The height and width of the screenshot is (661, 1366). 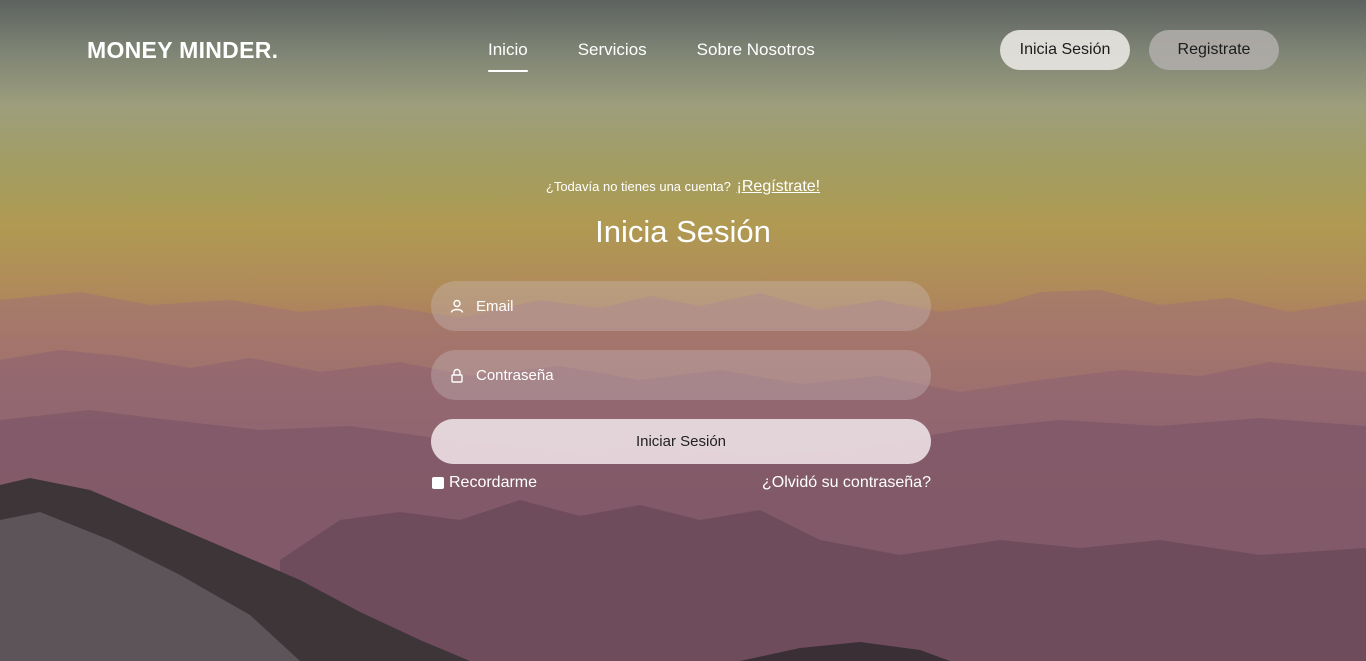 I want to click on header-register-button: Registrate, so click(x=1214, y=50).